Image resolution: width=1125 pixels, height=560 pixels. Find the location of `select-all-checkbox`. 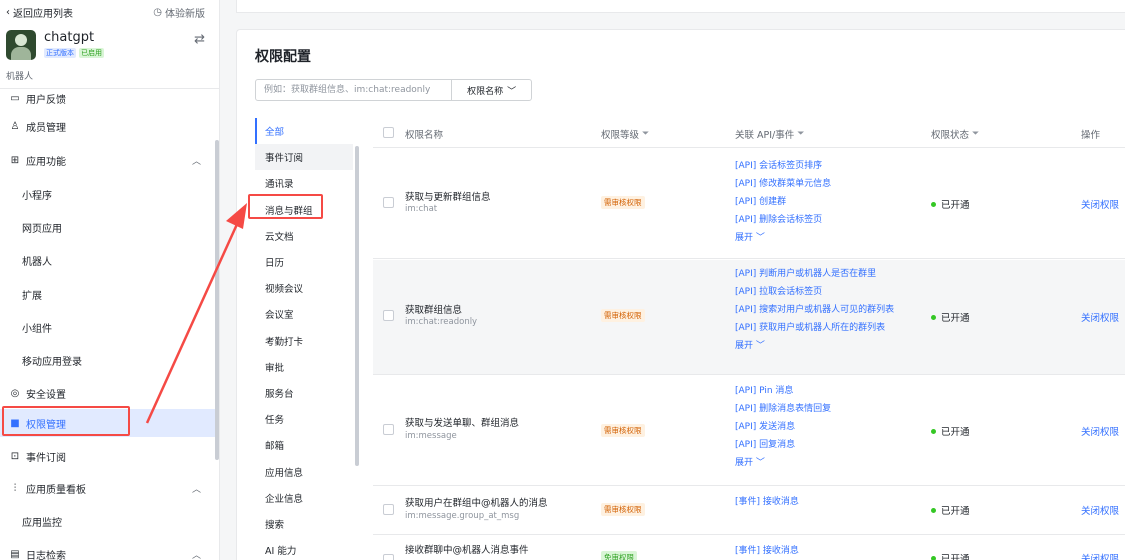

select-all-checkbox is located at coordinates (388, 132).